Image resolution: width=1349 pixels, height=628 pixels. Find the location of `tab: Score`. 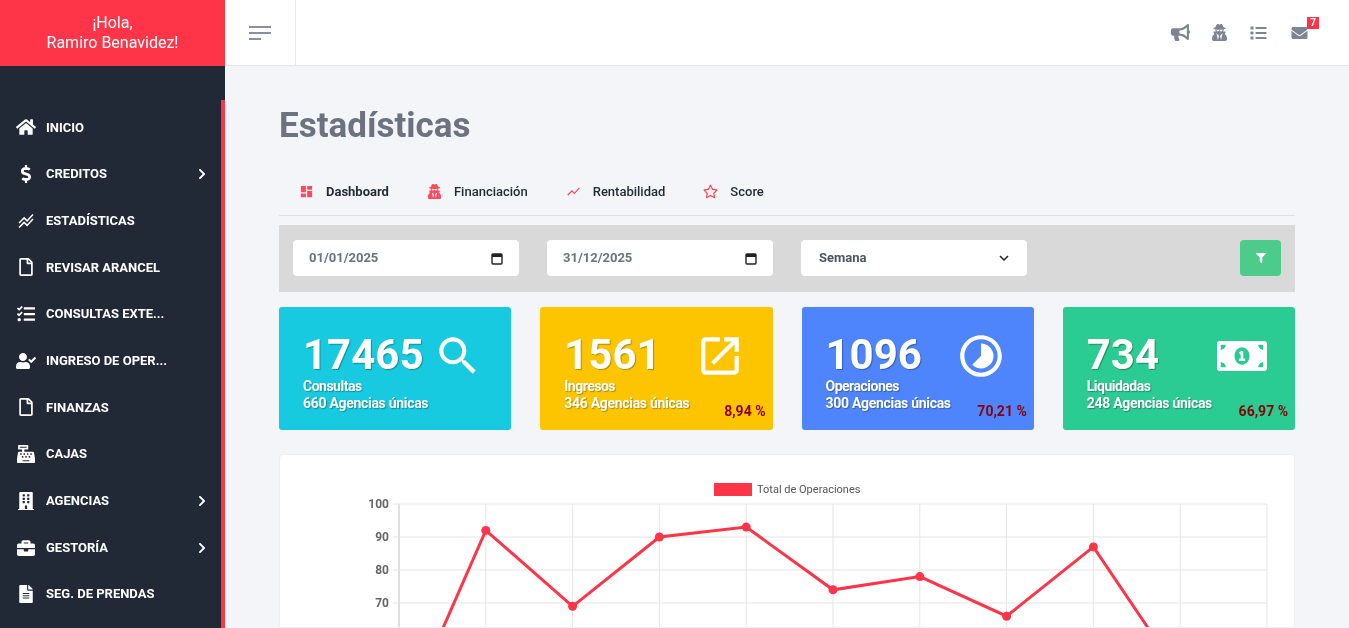

tab: Score is located at coordinates (733, 192).